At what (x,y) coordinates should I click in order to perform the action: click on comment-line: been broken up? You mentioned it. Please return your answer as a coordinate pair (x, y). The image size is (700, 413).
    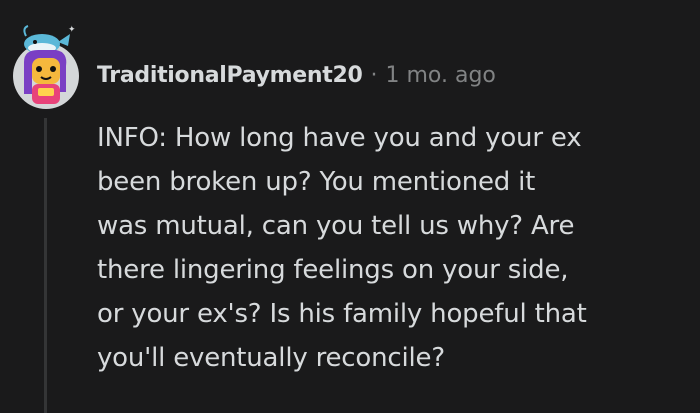
    Looking at the image, I should click on (316, 182).